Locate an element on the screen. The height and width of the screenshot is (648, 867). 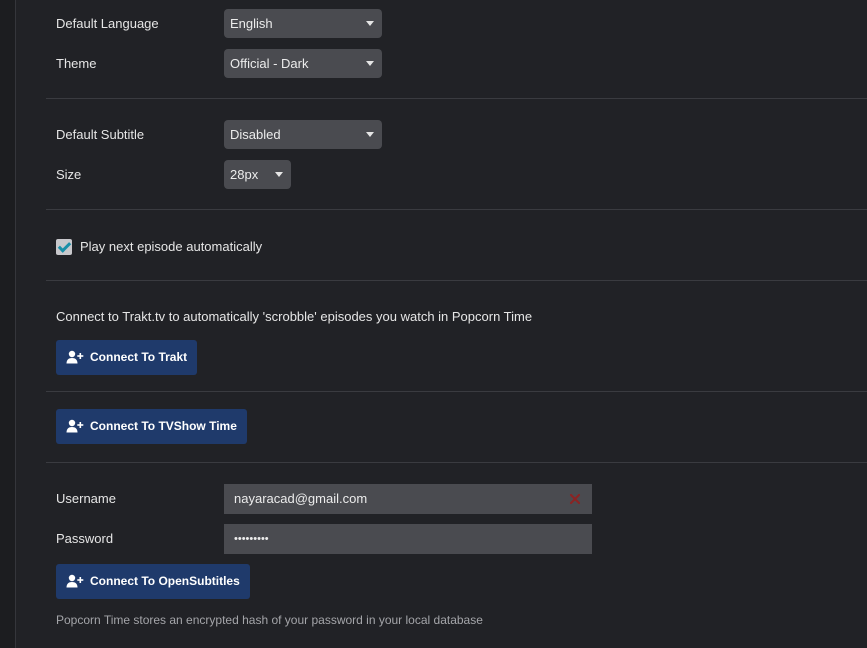
theme-value: Official - Dark is located at coordinates (269, 63).